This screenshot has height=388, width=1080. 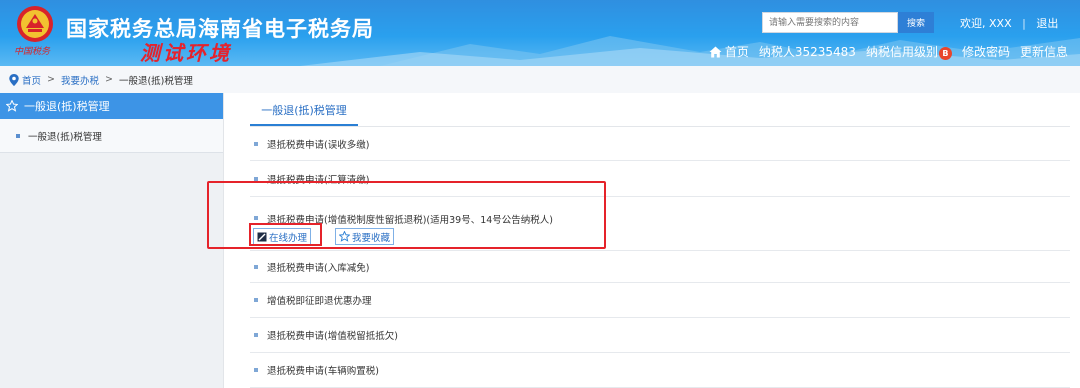 What do you see at coordinates (186, 53) in the screenshot?
I see `environment-badge: 测试环境` at bounding box center [186, 53].